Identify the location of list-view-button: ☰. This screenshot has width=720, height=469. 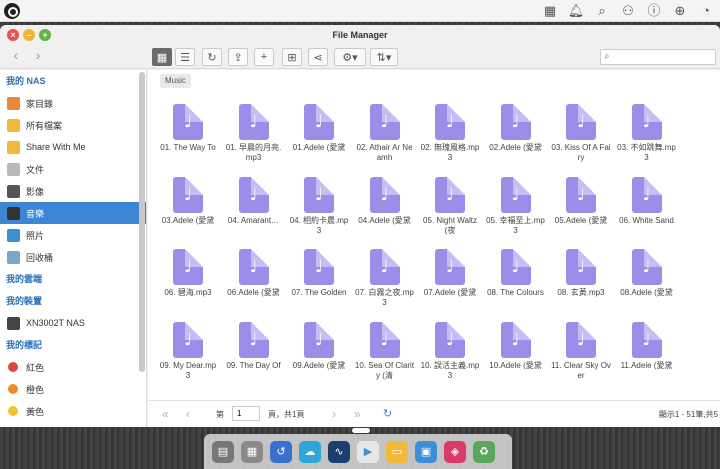
(185, 57).